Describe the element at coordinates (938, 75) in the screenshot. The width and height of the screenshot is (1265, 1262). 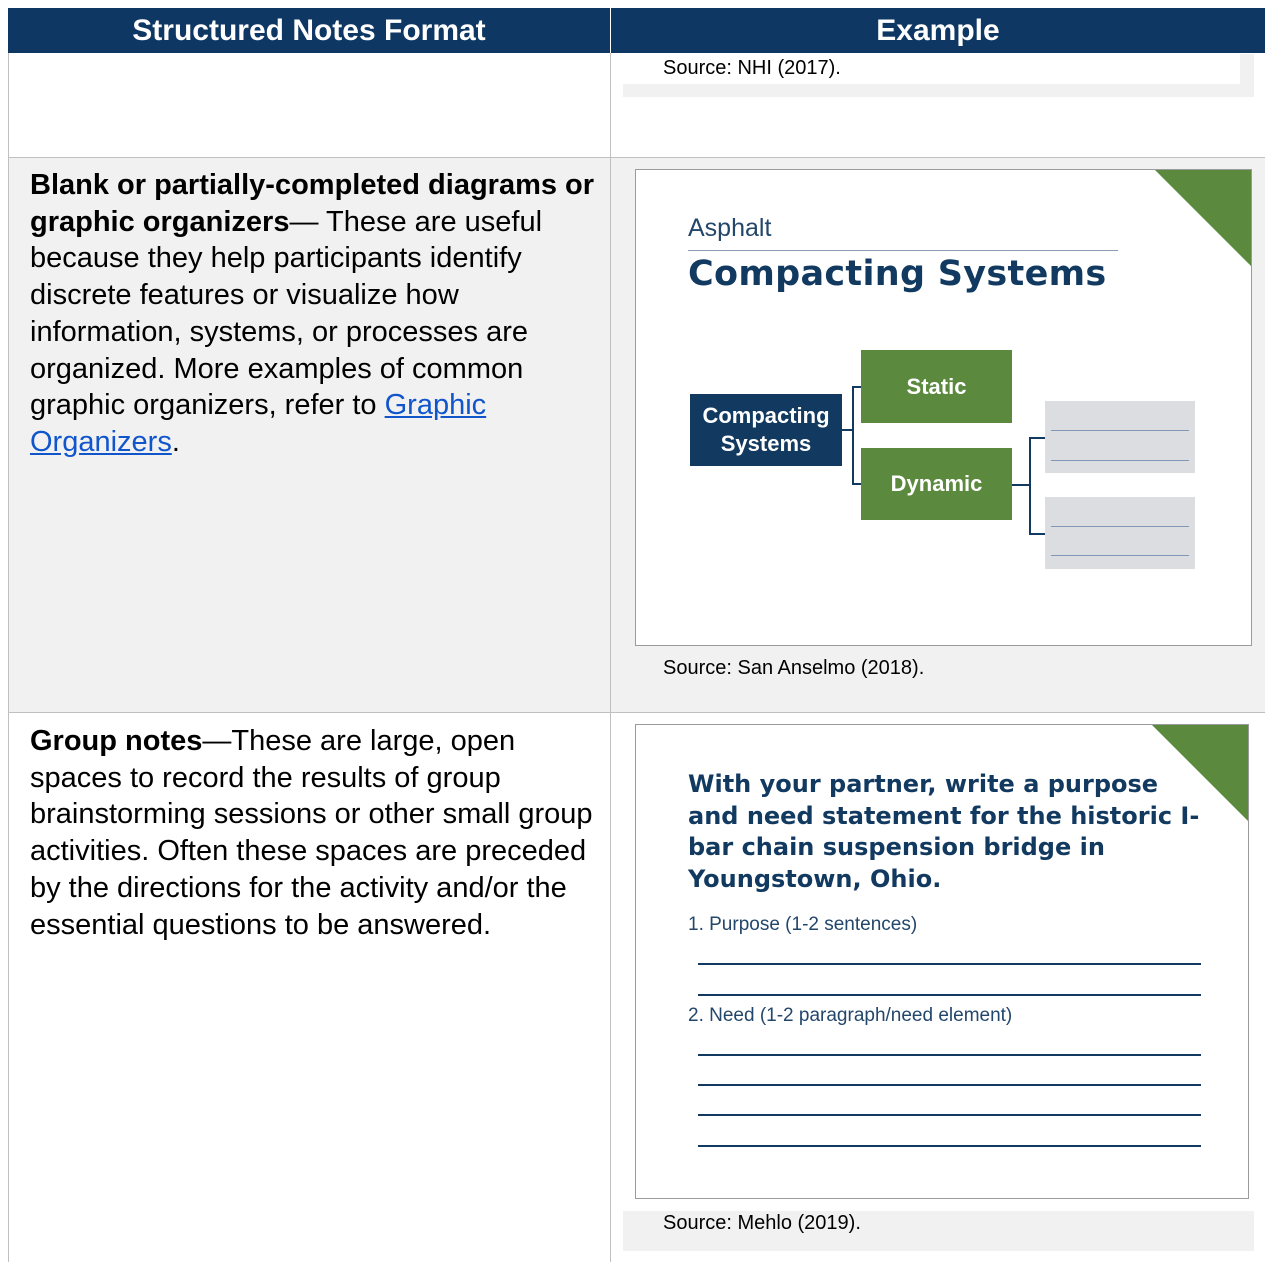
I see `example-cell-1: Source: NHI (2017).` at that location.